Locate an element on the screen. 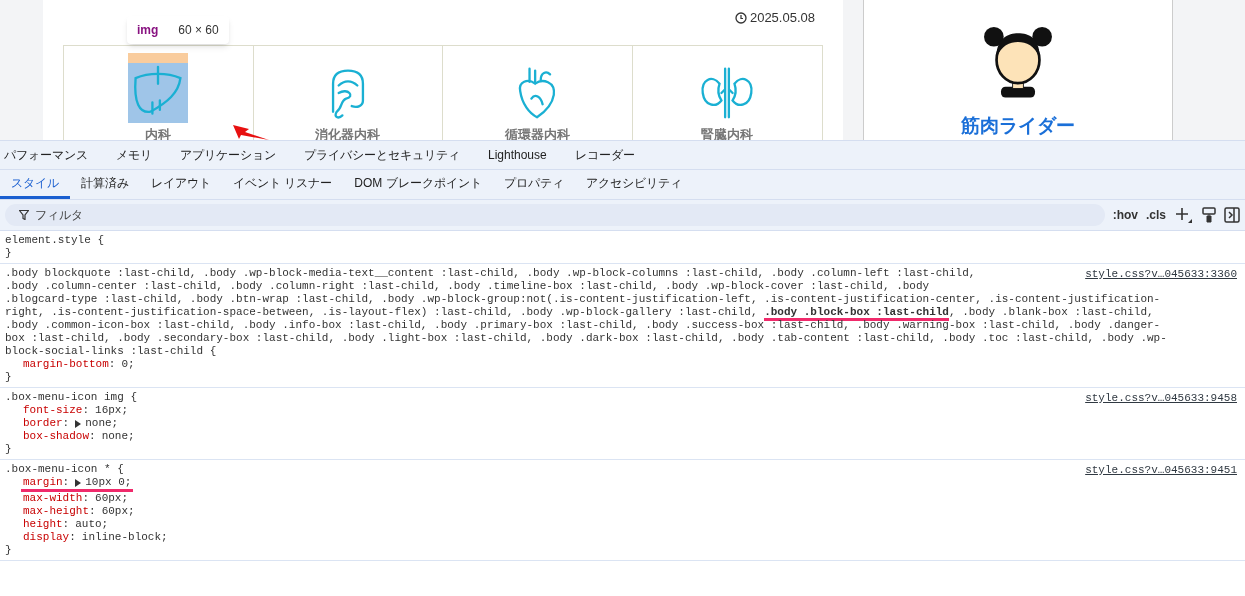  annotation-arrow is located at coordinates (251, 132).